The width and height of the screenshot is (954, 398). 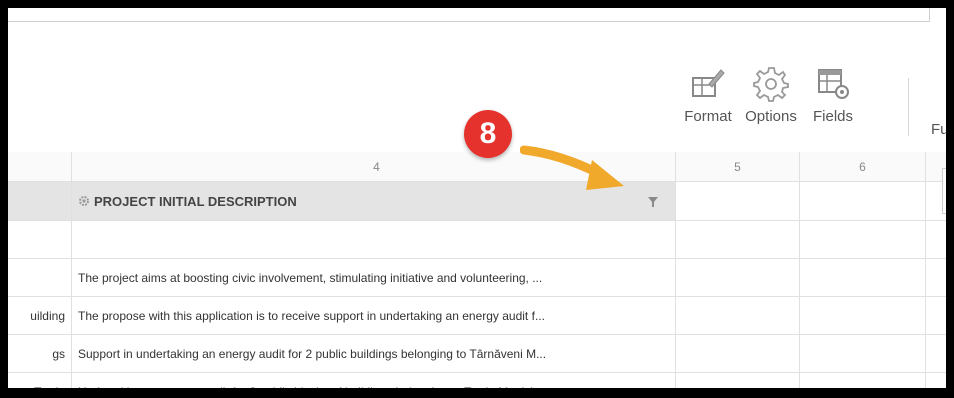 What do you see at coordinates (938, 129) in the screenshot?
I see `fullscreen-button-label: Fu` at bounding box center [938, 129].